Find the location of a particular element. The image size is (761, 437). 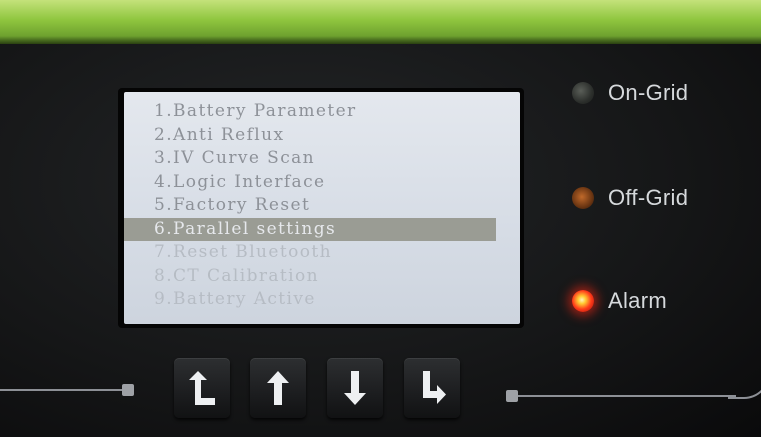

alarm-label: Alarm is located at coordinates (637, 300).